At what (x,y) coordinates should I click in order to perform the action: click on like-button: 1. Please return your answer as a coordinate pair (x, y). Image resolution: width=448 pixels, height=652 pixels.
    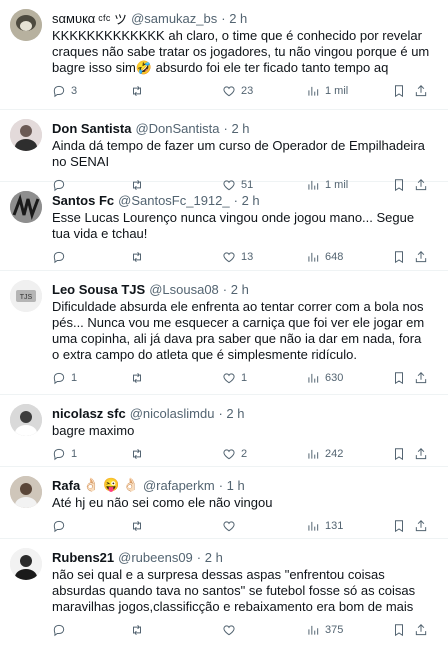
    Looking at the image, I should click on (264, 378).